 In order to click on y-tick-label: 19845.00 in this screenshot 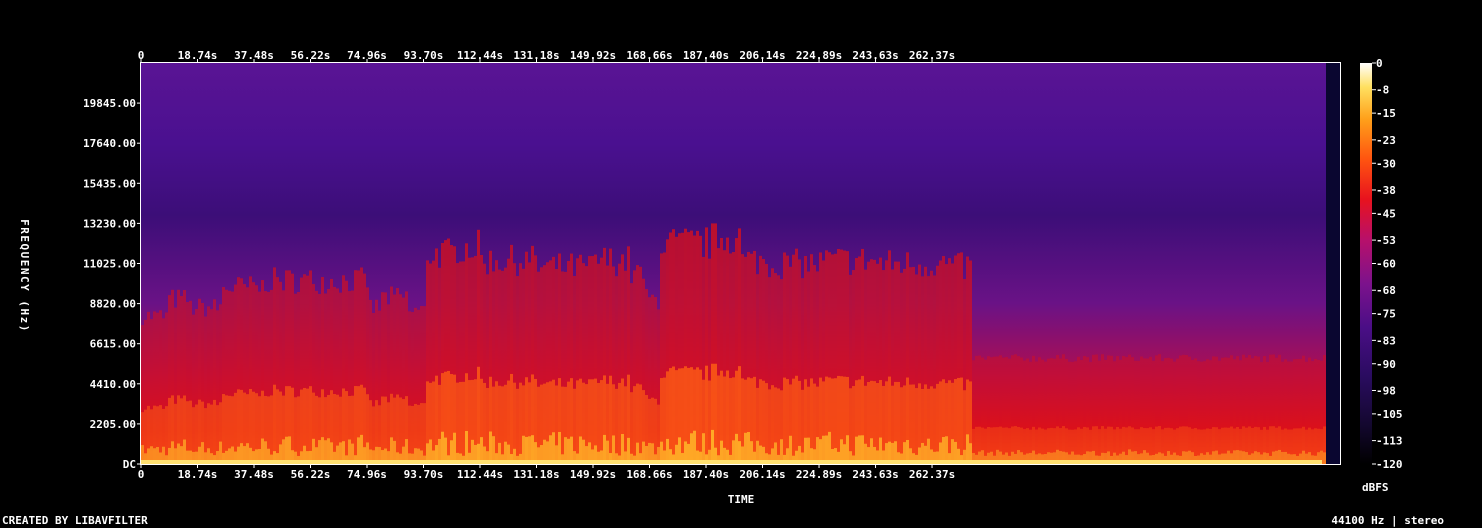, I will do `click(109, 103)`.